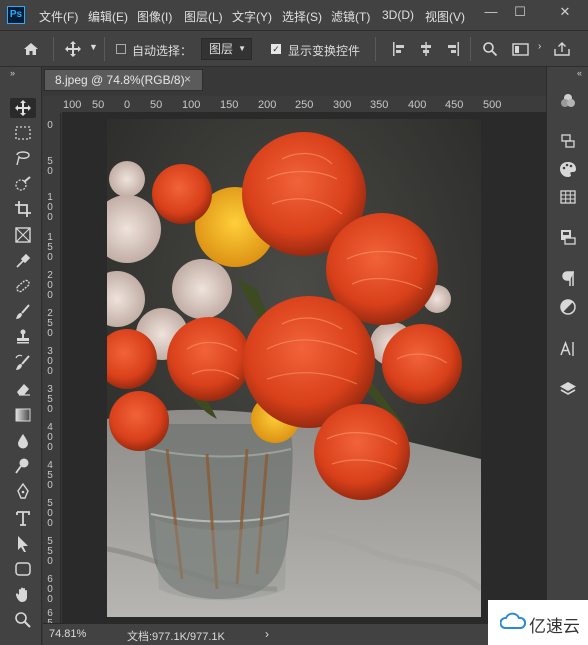 This screenshot has width=588, height=645. I want to click on crop-tool, so click(23, 209).